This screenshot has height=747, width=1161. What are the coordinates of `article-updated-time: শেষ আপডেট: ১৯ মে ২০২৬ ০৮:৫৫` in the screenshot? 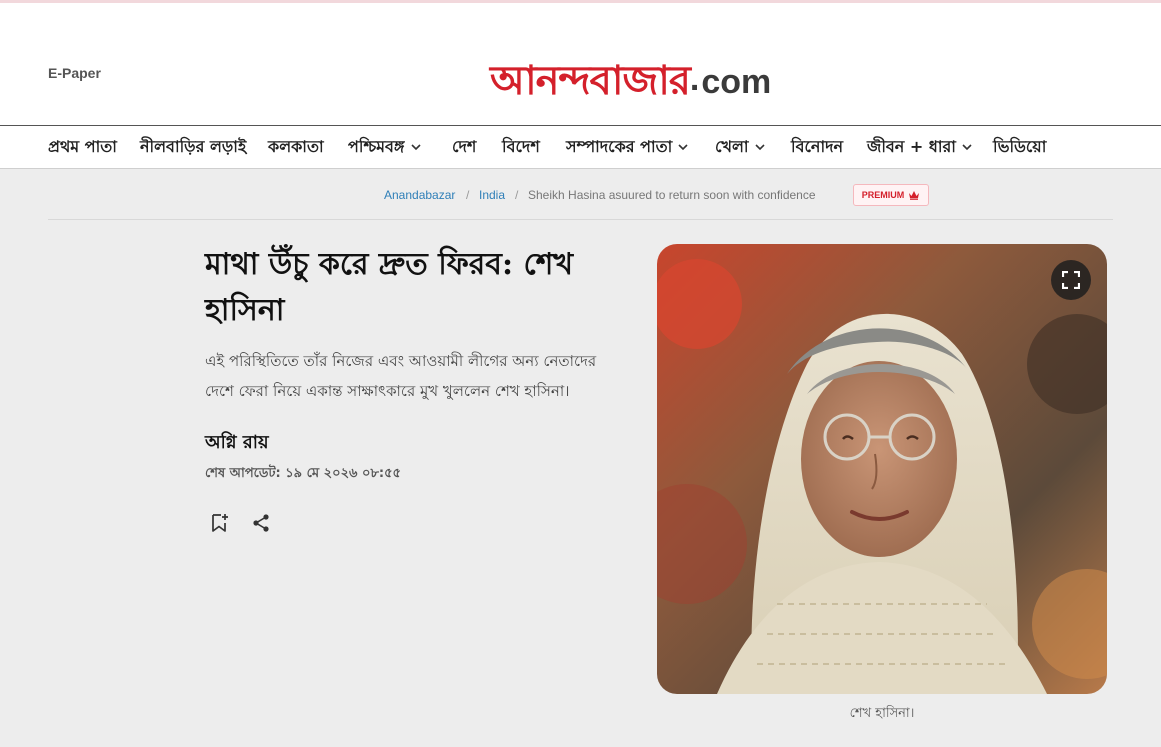 It's located at (303, 473).